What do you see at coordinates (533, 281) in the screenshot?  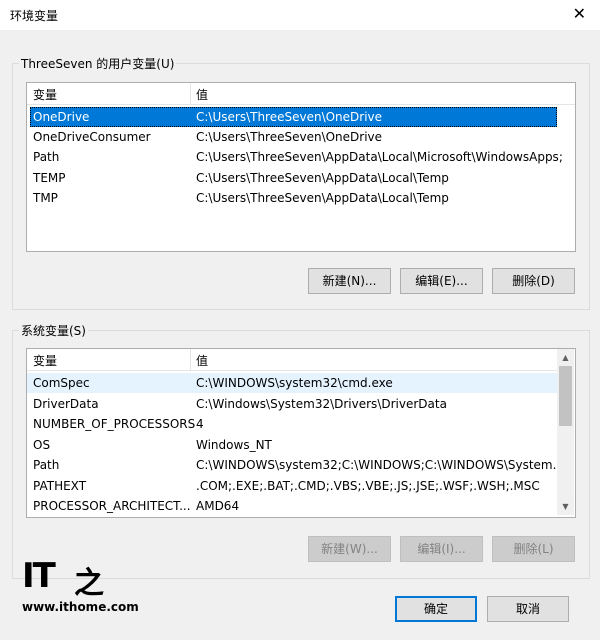 I see `user-delete-button: 删除(D)` at bounding box center [533, 281].